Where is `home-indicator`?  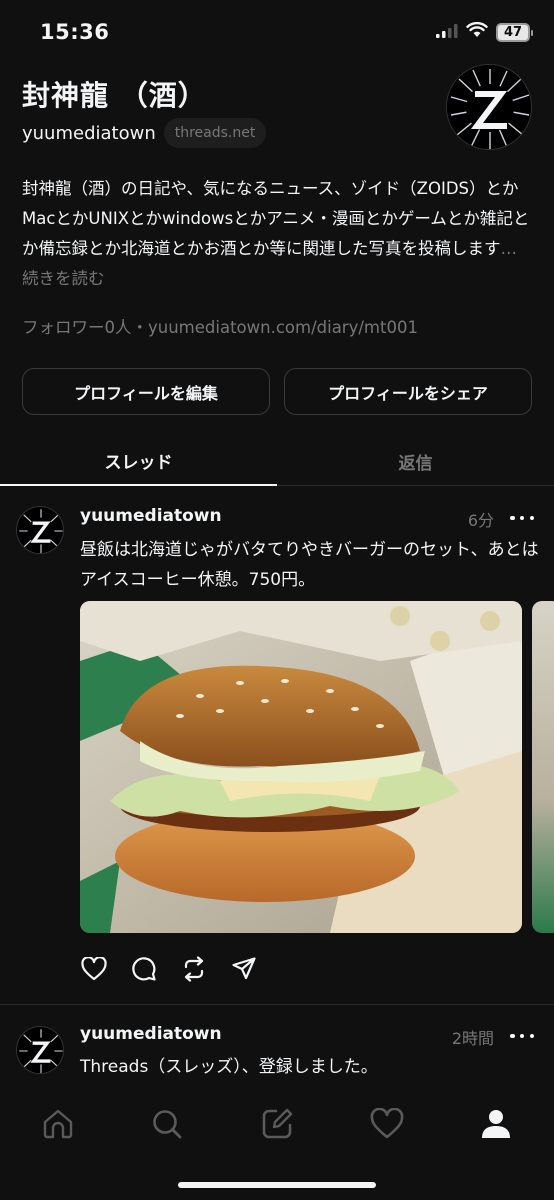
home-indicator is located at coordinates (277, 1185).